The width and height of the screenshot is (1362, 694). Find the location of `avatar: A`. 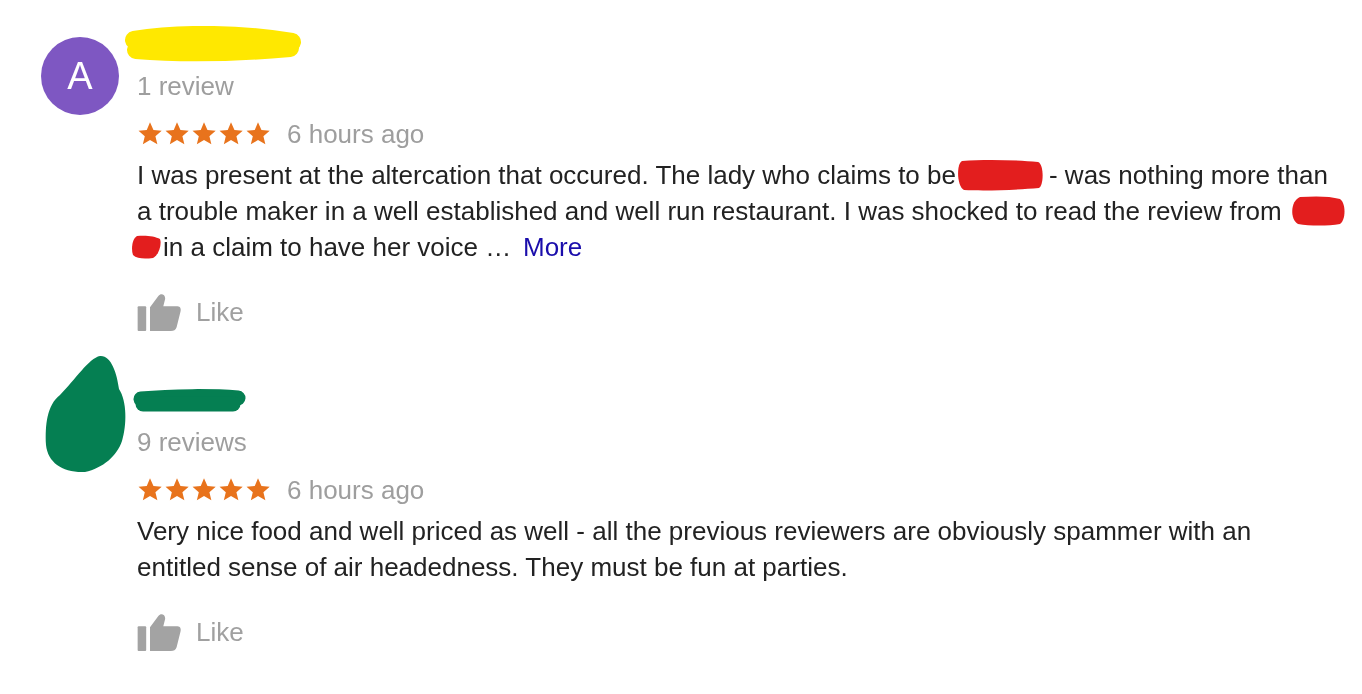

avatar: A is located at coordinates (80, 76).